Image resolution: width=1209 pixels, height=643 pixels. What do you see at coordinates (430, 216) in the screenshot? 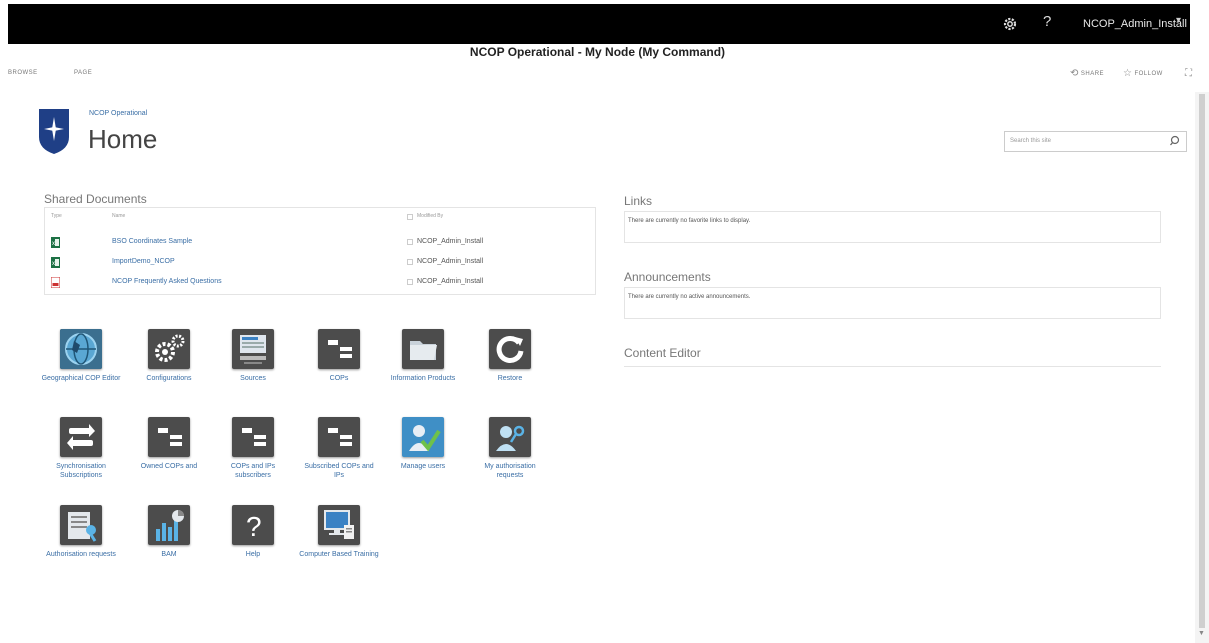
I see `column-header-modified-by: Modified By` at bounding box center [430, 216].